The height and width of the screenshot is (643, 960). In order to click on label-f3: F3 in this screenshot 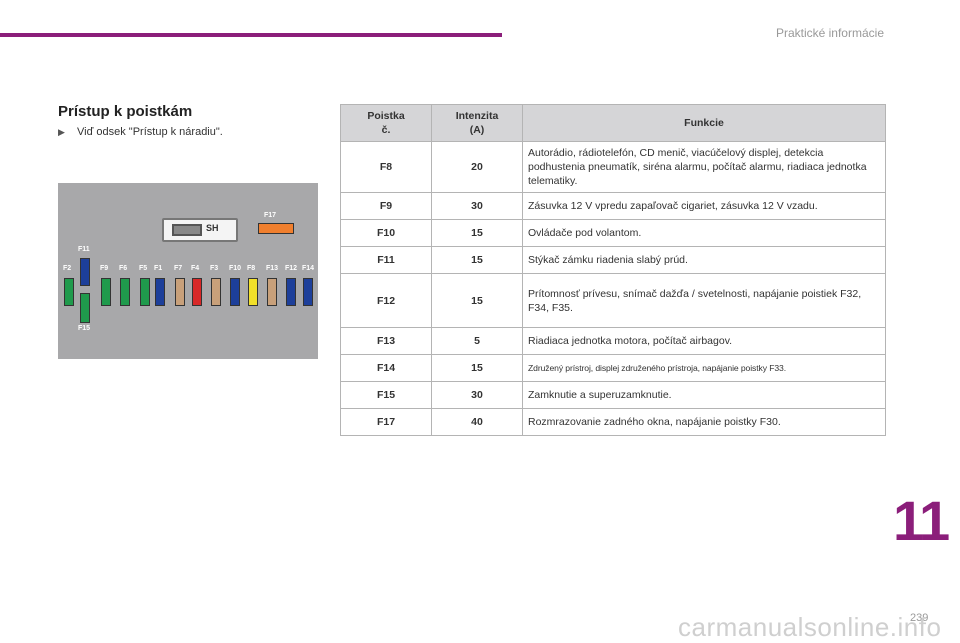, I will do `click(214, 268)`.